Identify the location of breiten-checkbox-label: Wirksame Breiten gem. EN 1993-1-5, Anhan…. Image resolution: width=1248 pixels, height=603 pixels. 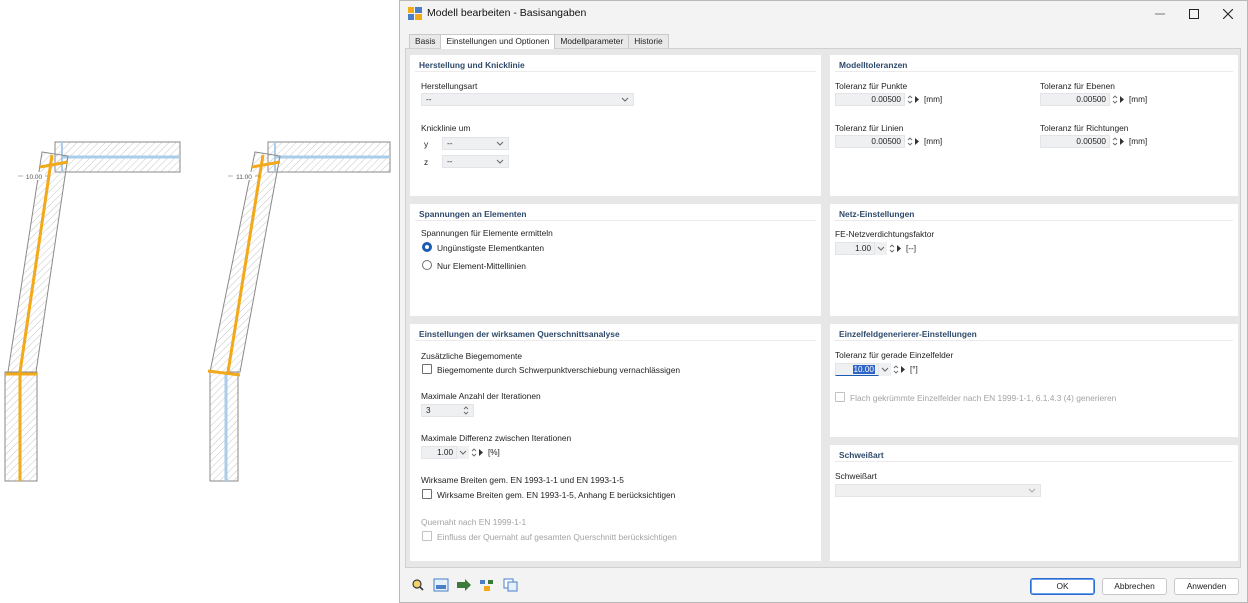
(556, 495).